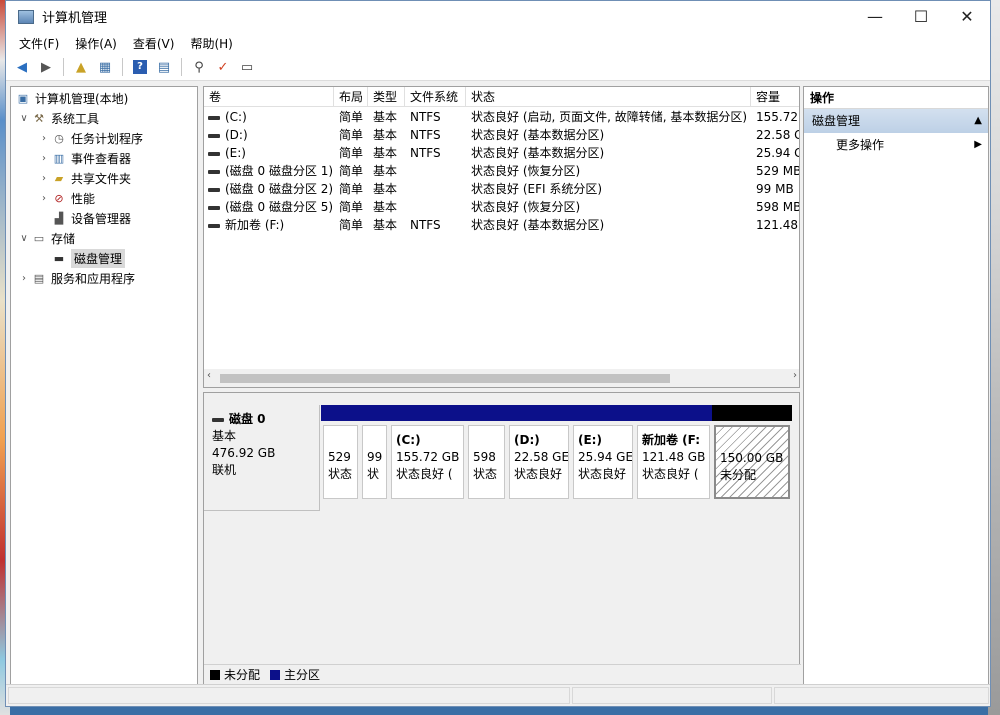  What do you see at coordinates (164, 67) in the screenshot?
I see `action-pane-icon: ▤` at bounding box center [164, 67].